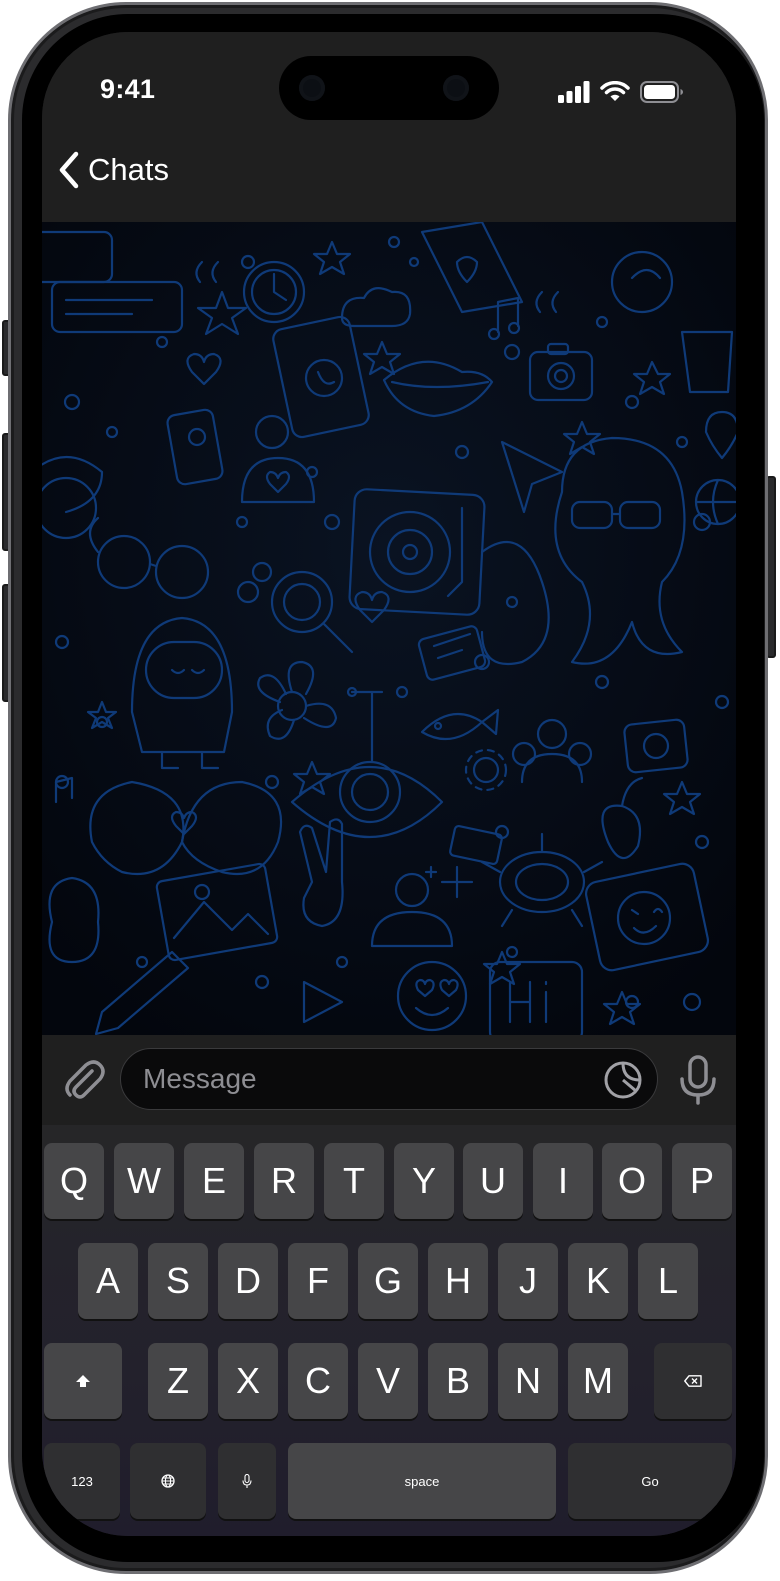  I want to click on key-d: D, so click(248, 1281).